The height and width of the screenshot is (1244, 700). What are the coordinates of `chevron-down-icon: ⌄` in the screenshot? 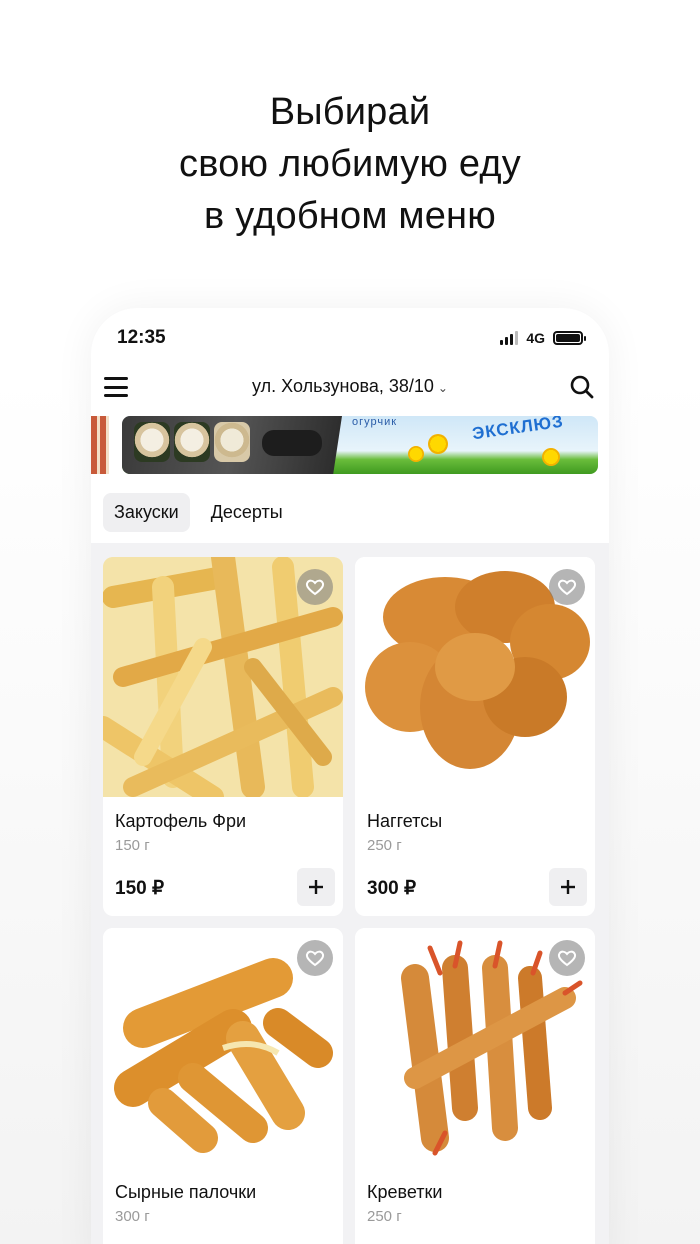 It's located at (442, 388).